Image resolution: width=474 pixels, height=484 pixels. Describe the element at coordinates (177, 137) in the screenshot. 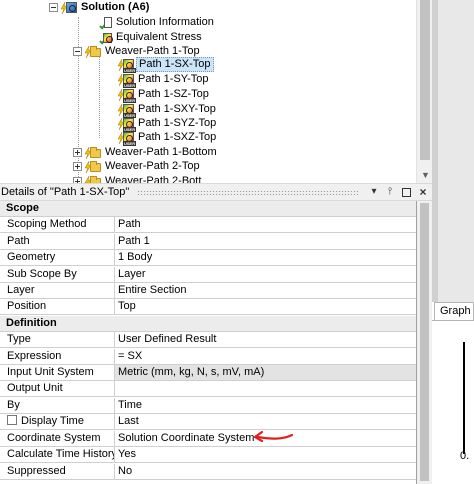

I see `tree-item-label: Path 1-SXZ-Top` at that location.